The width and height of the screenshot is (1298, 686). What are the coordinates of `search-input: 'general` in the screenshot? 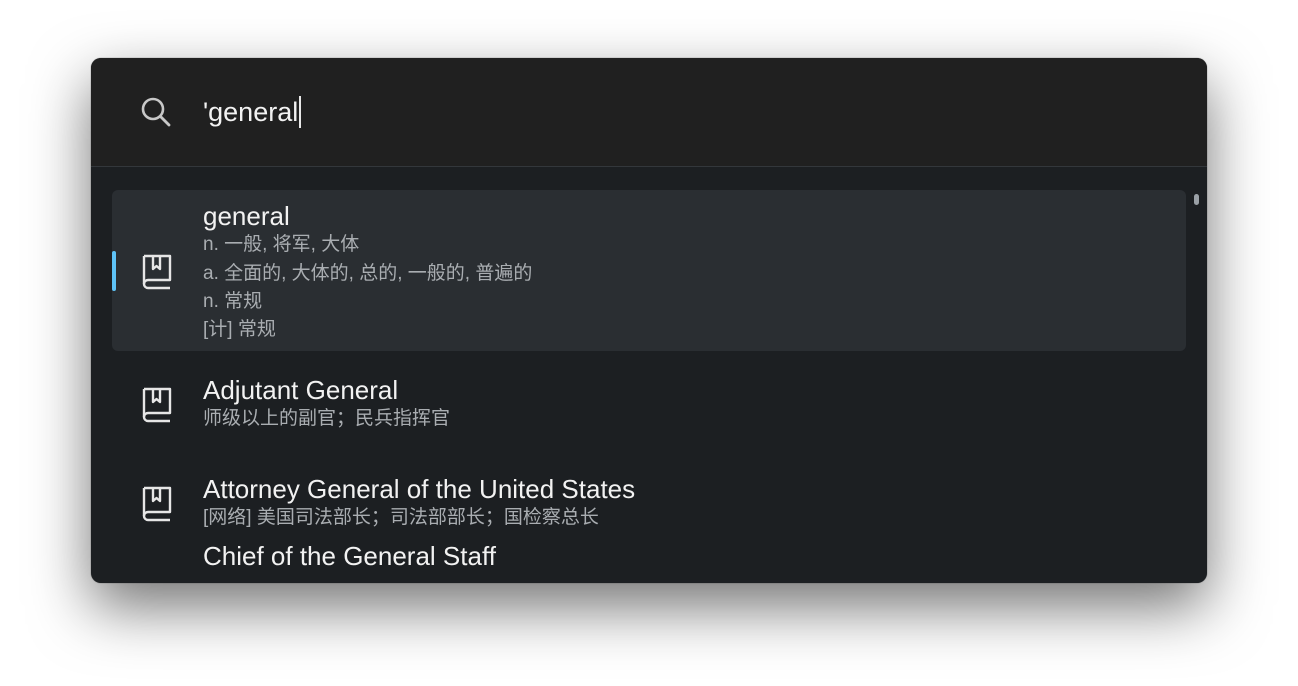 It's located at (252, 112).